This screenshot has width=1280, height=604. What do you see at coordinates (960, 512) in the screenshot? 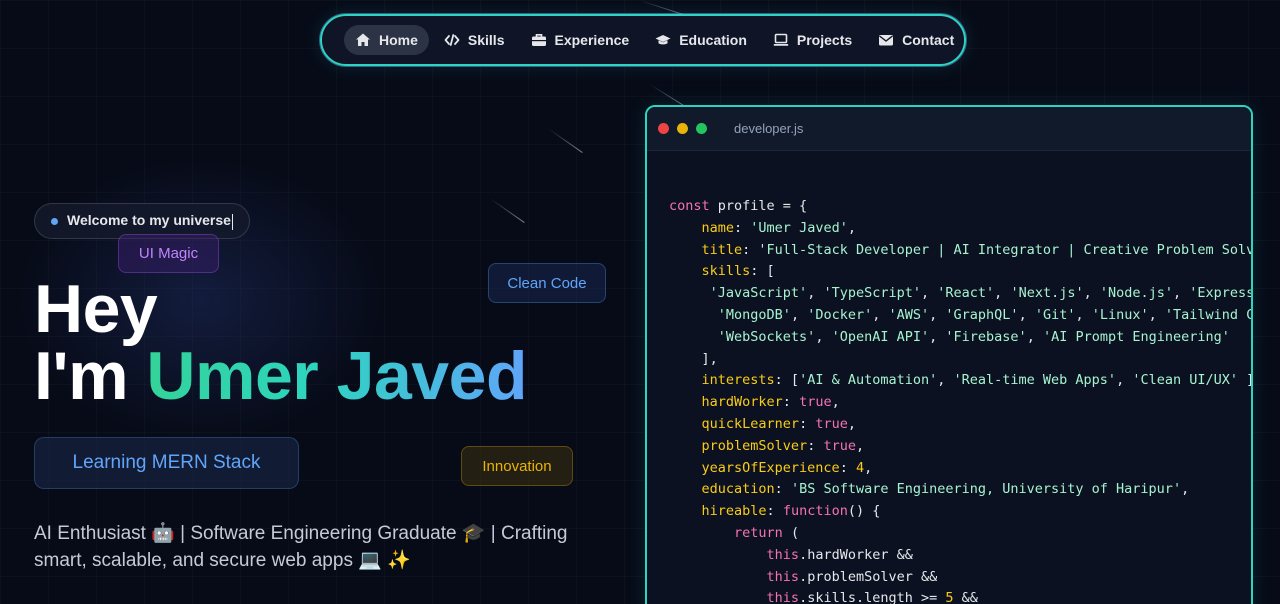
I see `code-line: hireable: function() {` at bounding box center [960, 512].